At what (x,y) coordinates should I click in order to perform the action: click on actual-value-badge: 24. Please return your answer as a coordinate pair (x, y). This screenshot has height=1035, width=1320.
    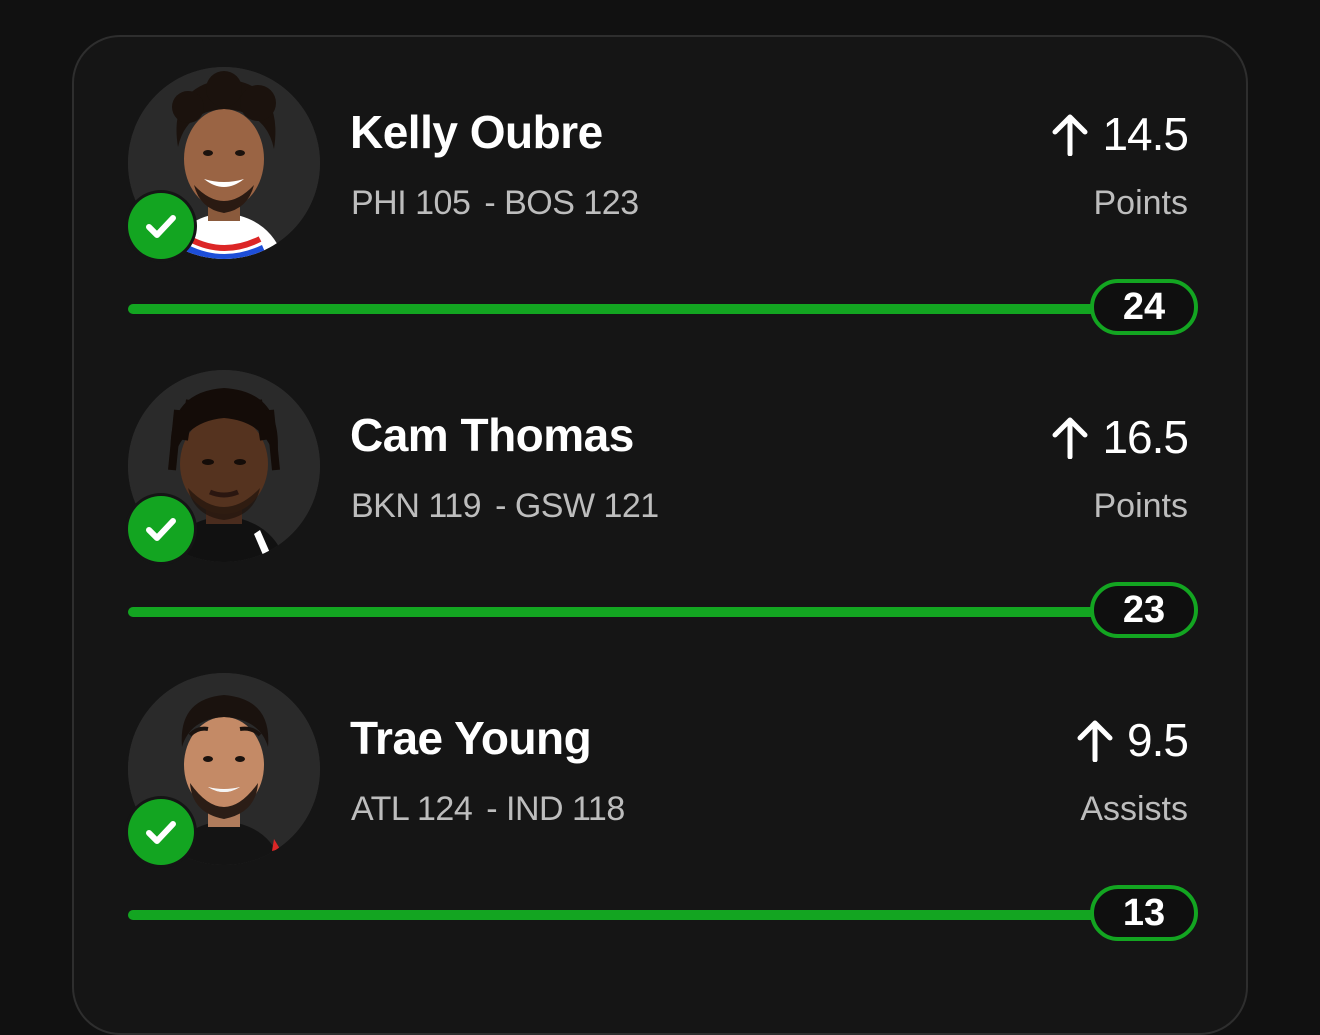
    Looking at the image, I should click on (1144, 307).